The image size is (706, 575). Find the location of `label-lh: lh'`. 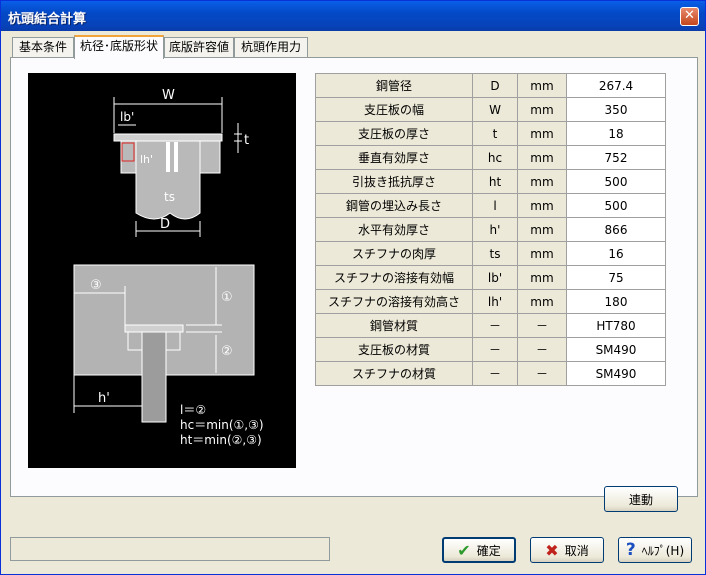

label-lh: lh' is located at coordinates (146, 159).